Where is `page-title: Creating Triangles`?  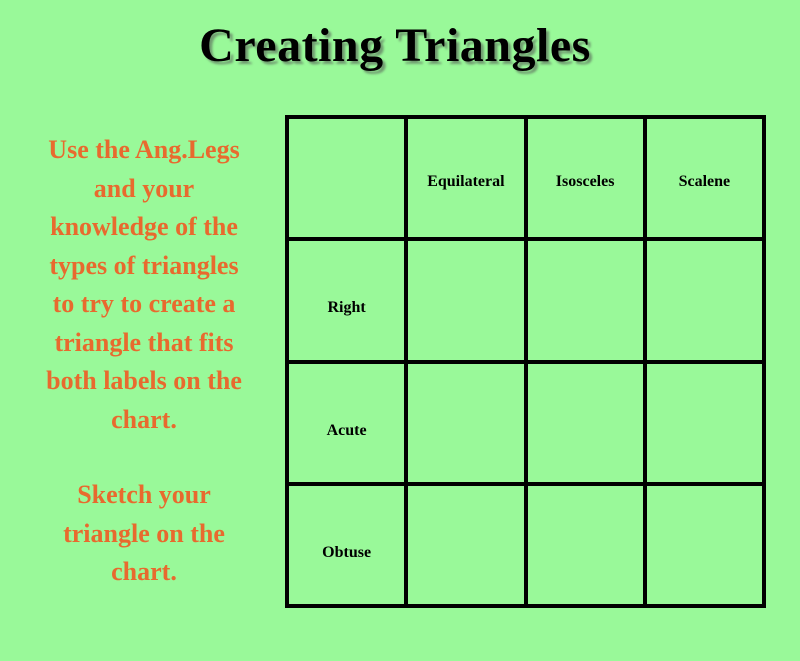 page-title: Creating Triangles is located at coordinates (395, 45).